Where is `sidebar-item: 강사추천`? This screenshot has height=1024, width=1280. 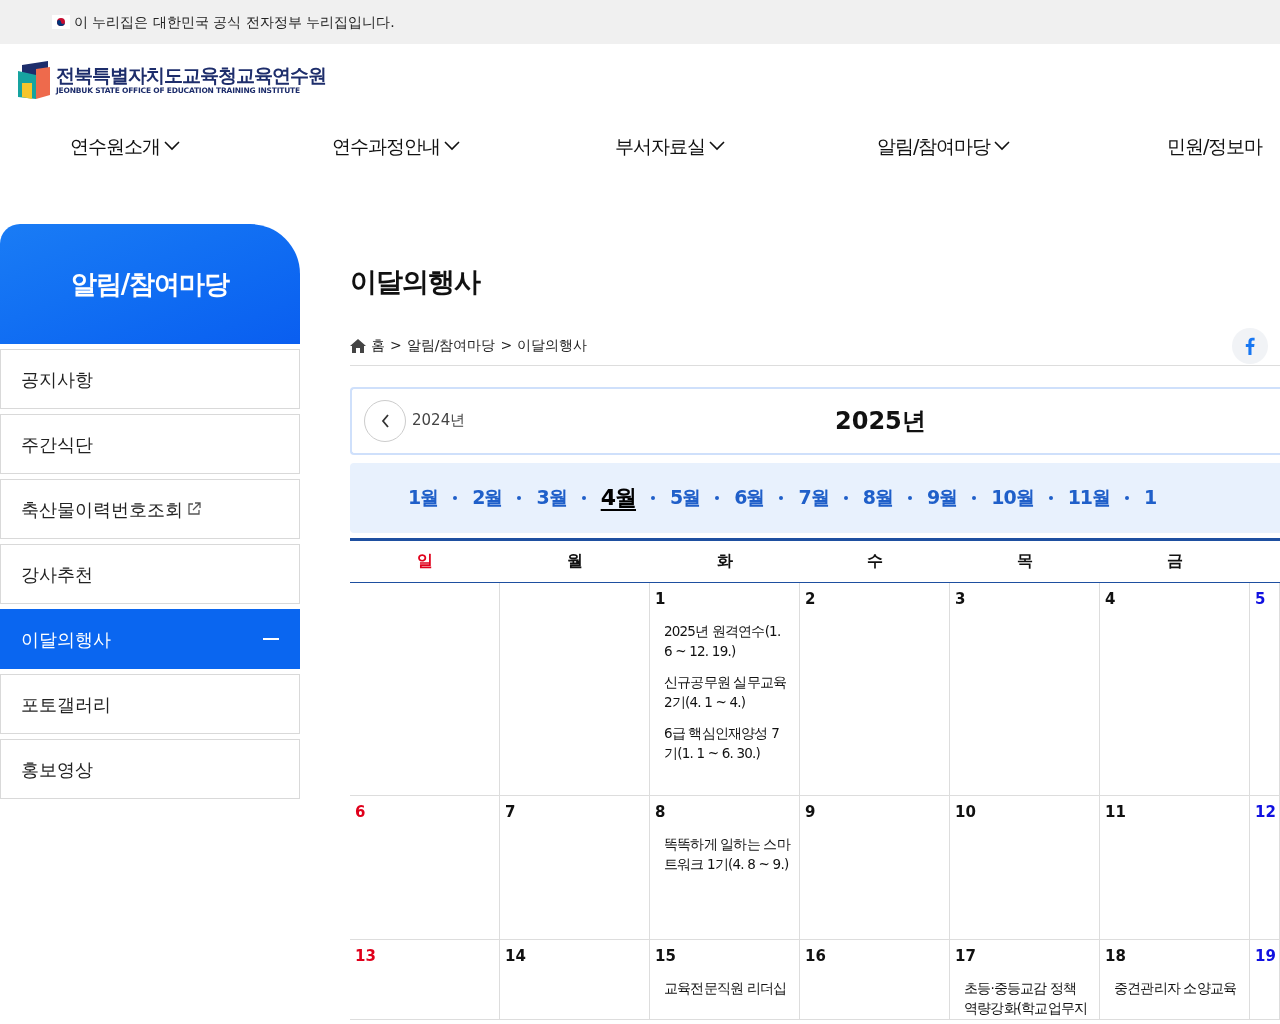 sidebar-item: 강사추천 is located at coordinates (150, 574).